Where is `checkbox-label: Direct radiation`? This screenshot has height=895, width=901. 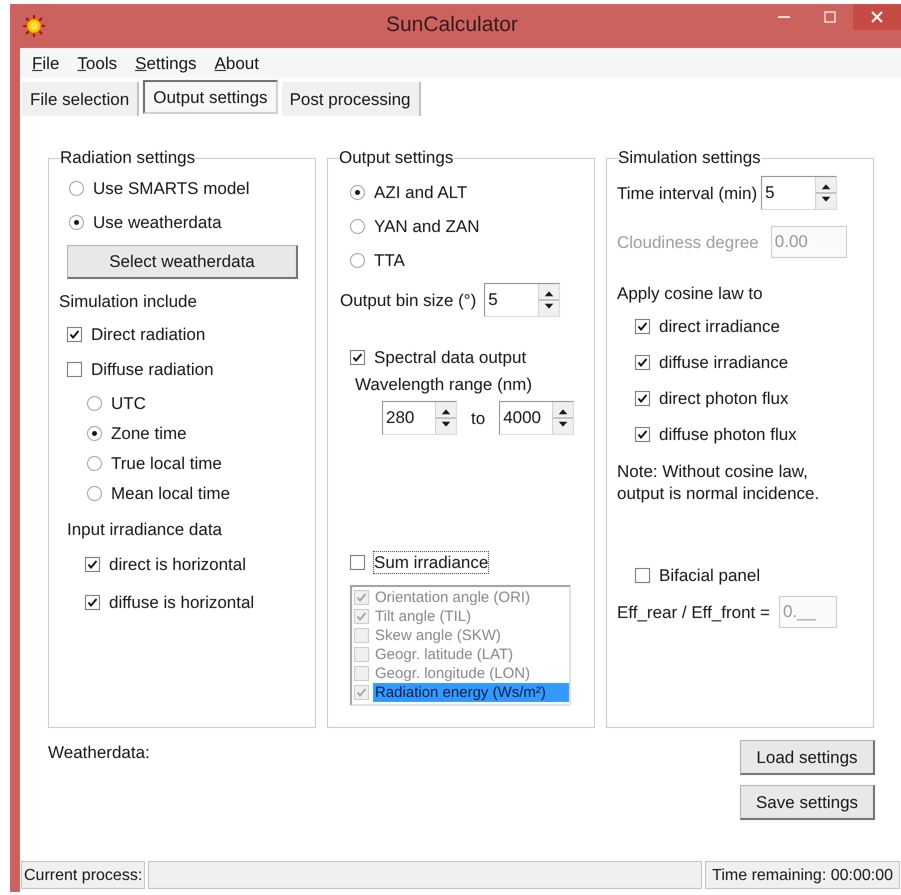 checkbox-label: Direct radiation is located at coordinates (148, 334).